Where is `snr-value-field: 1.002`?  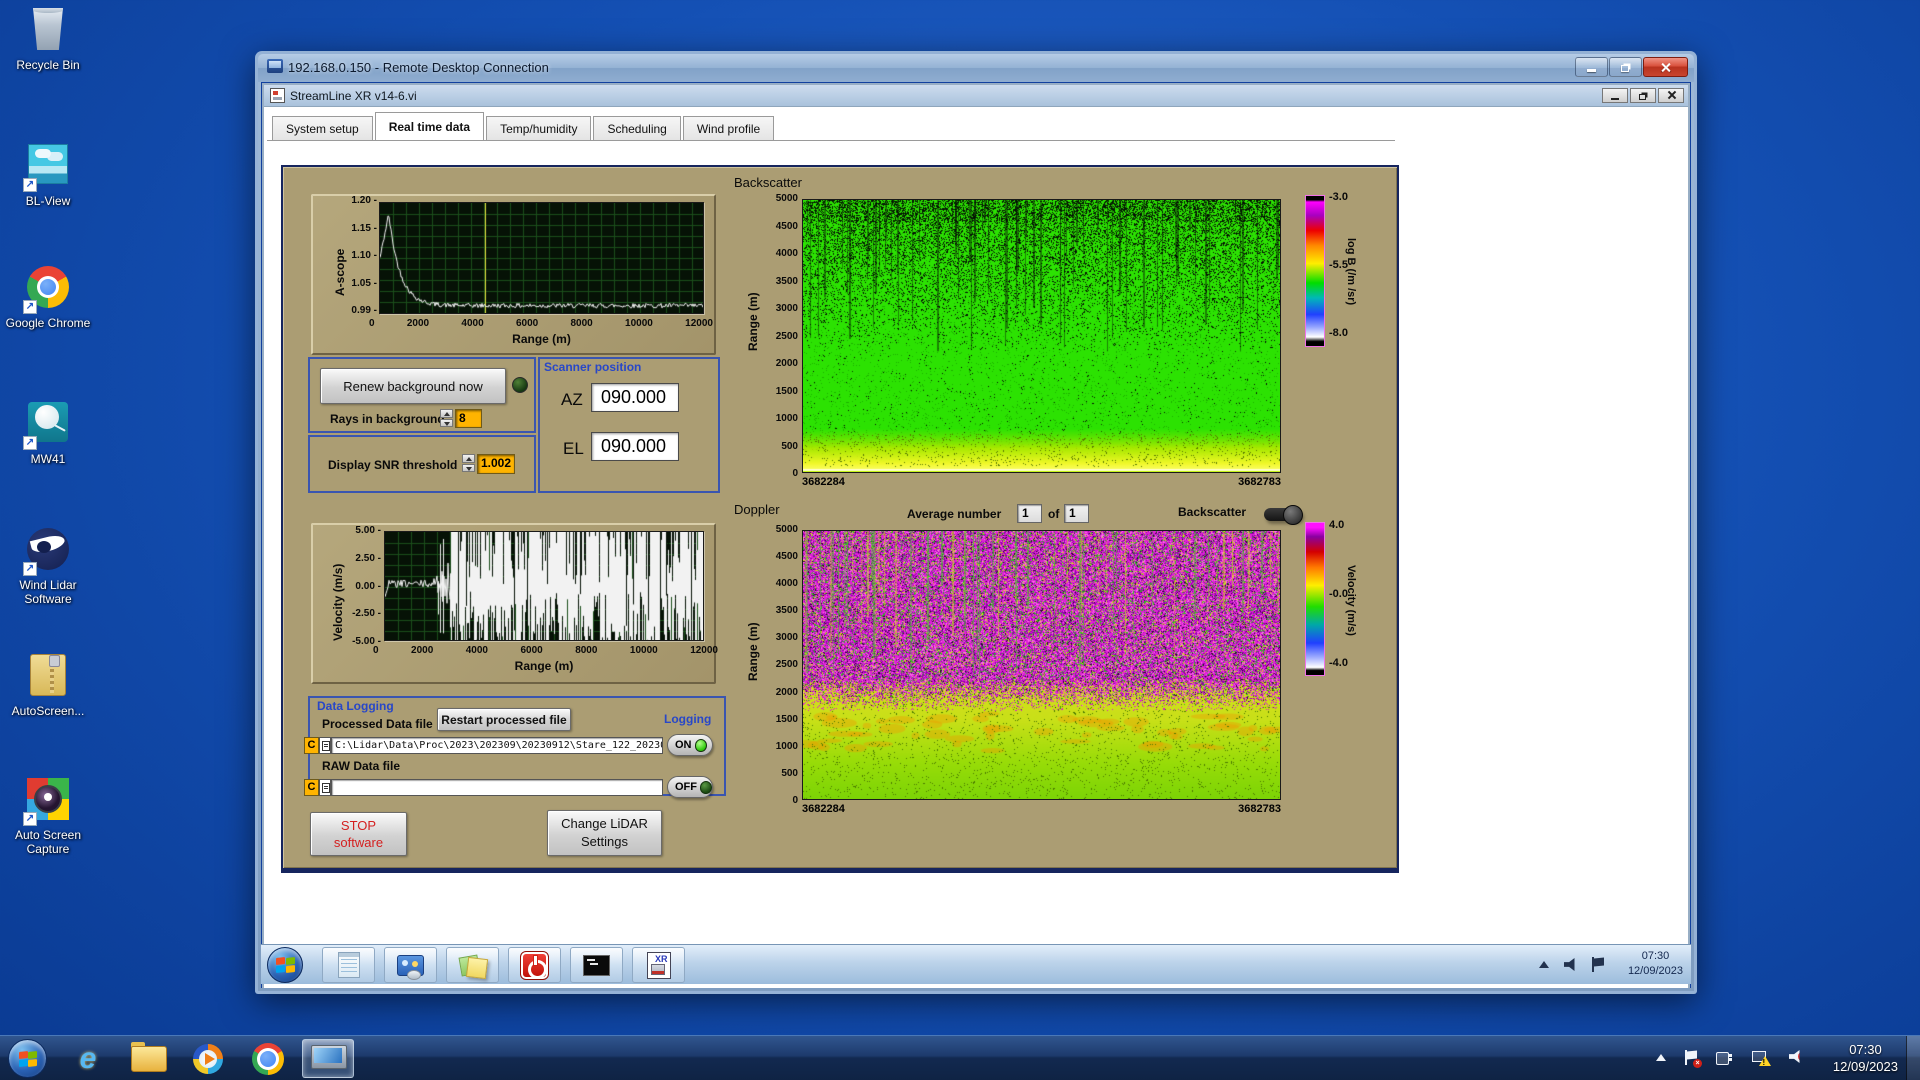 snr-value-field: 1.002 is located at coordinates (496, 464).